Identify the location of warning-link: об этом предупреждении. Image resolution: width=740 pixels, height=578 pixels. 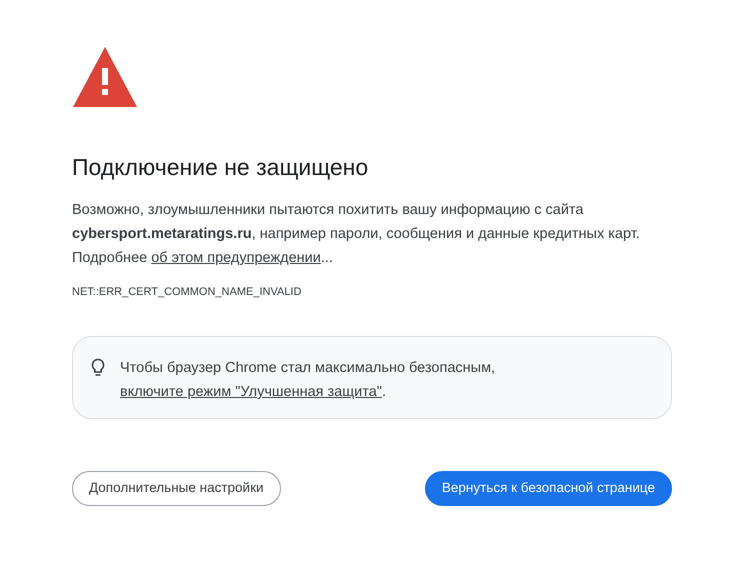
(236, 258).